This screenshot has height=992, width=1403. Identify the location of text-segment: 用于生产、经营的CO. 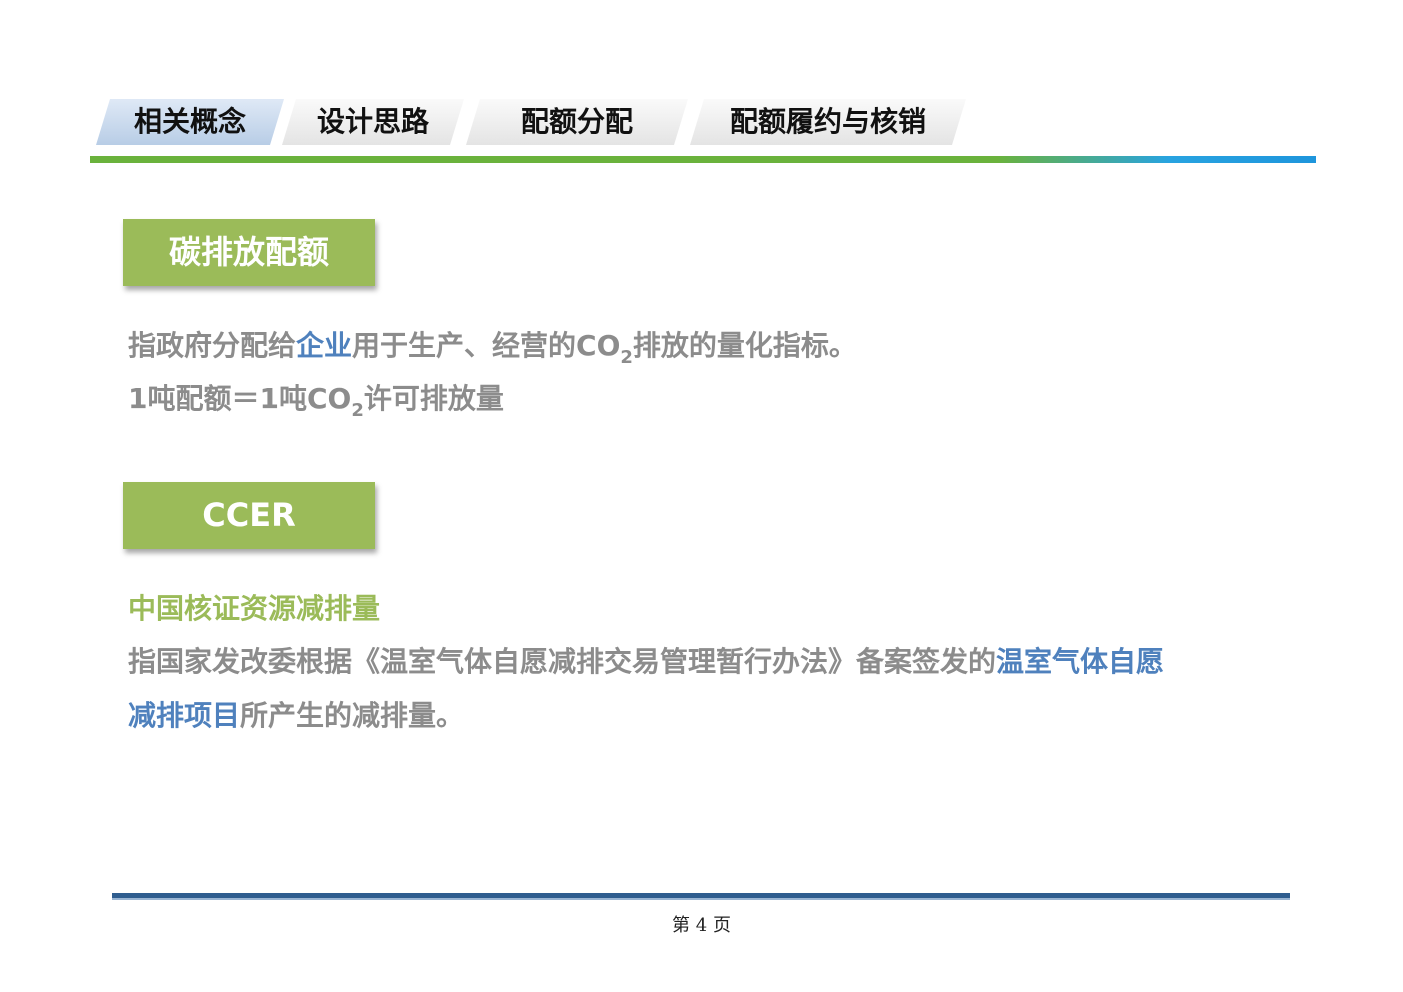
(486, 345).